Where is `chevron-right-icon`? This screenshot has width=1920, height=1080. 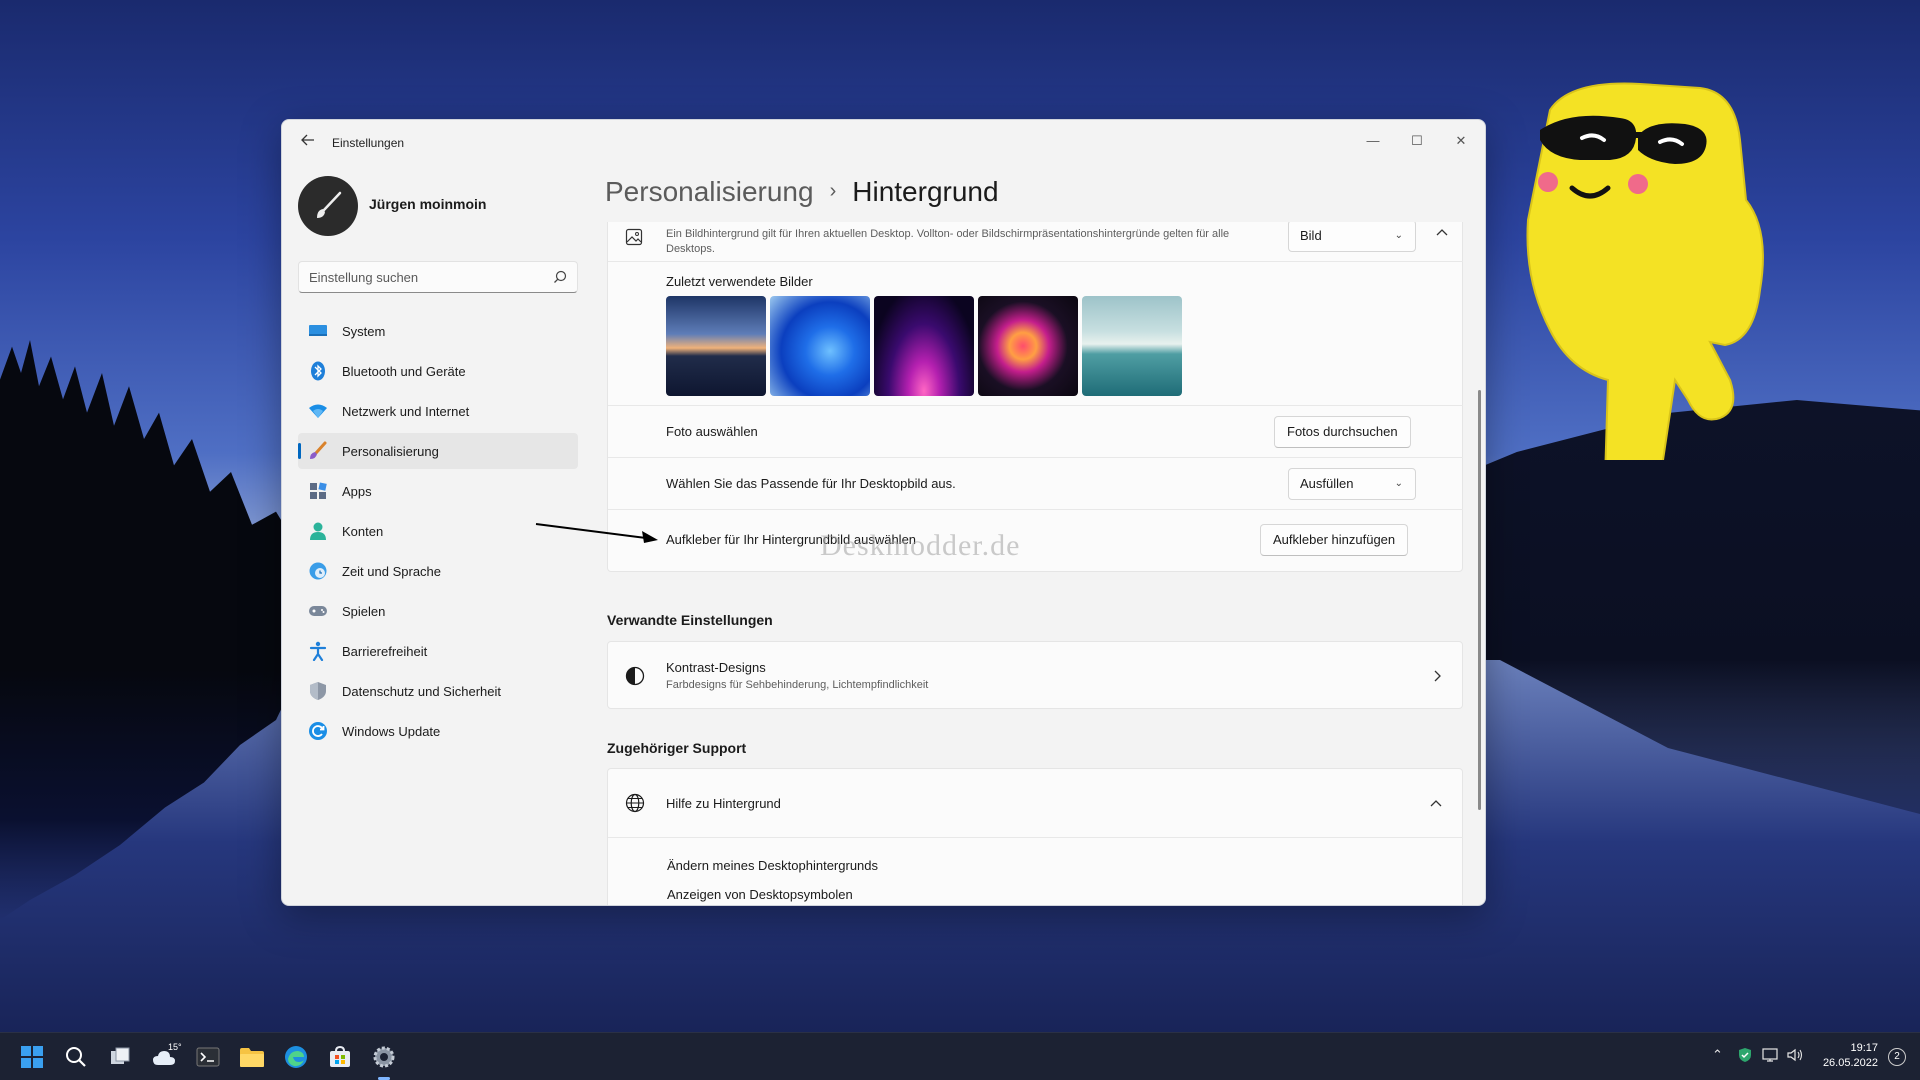 chevron-right-icon is located at coordinates (1437, 676).